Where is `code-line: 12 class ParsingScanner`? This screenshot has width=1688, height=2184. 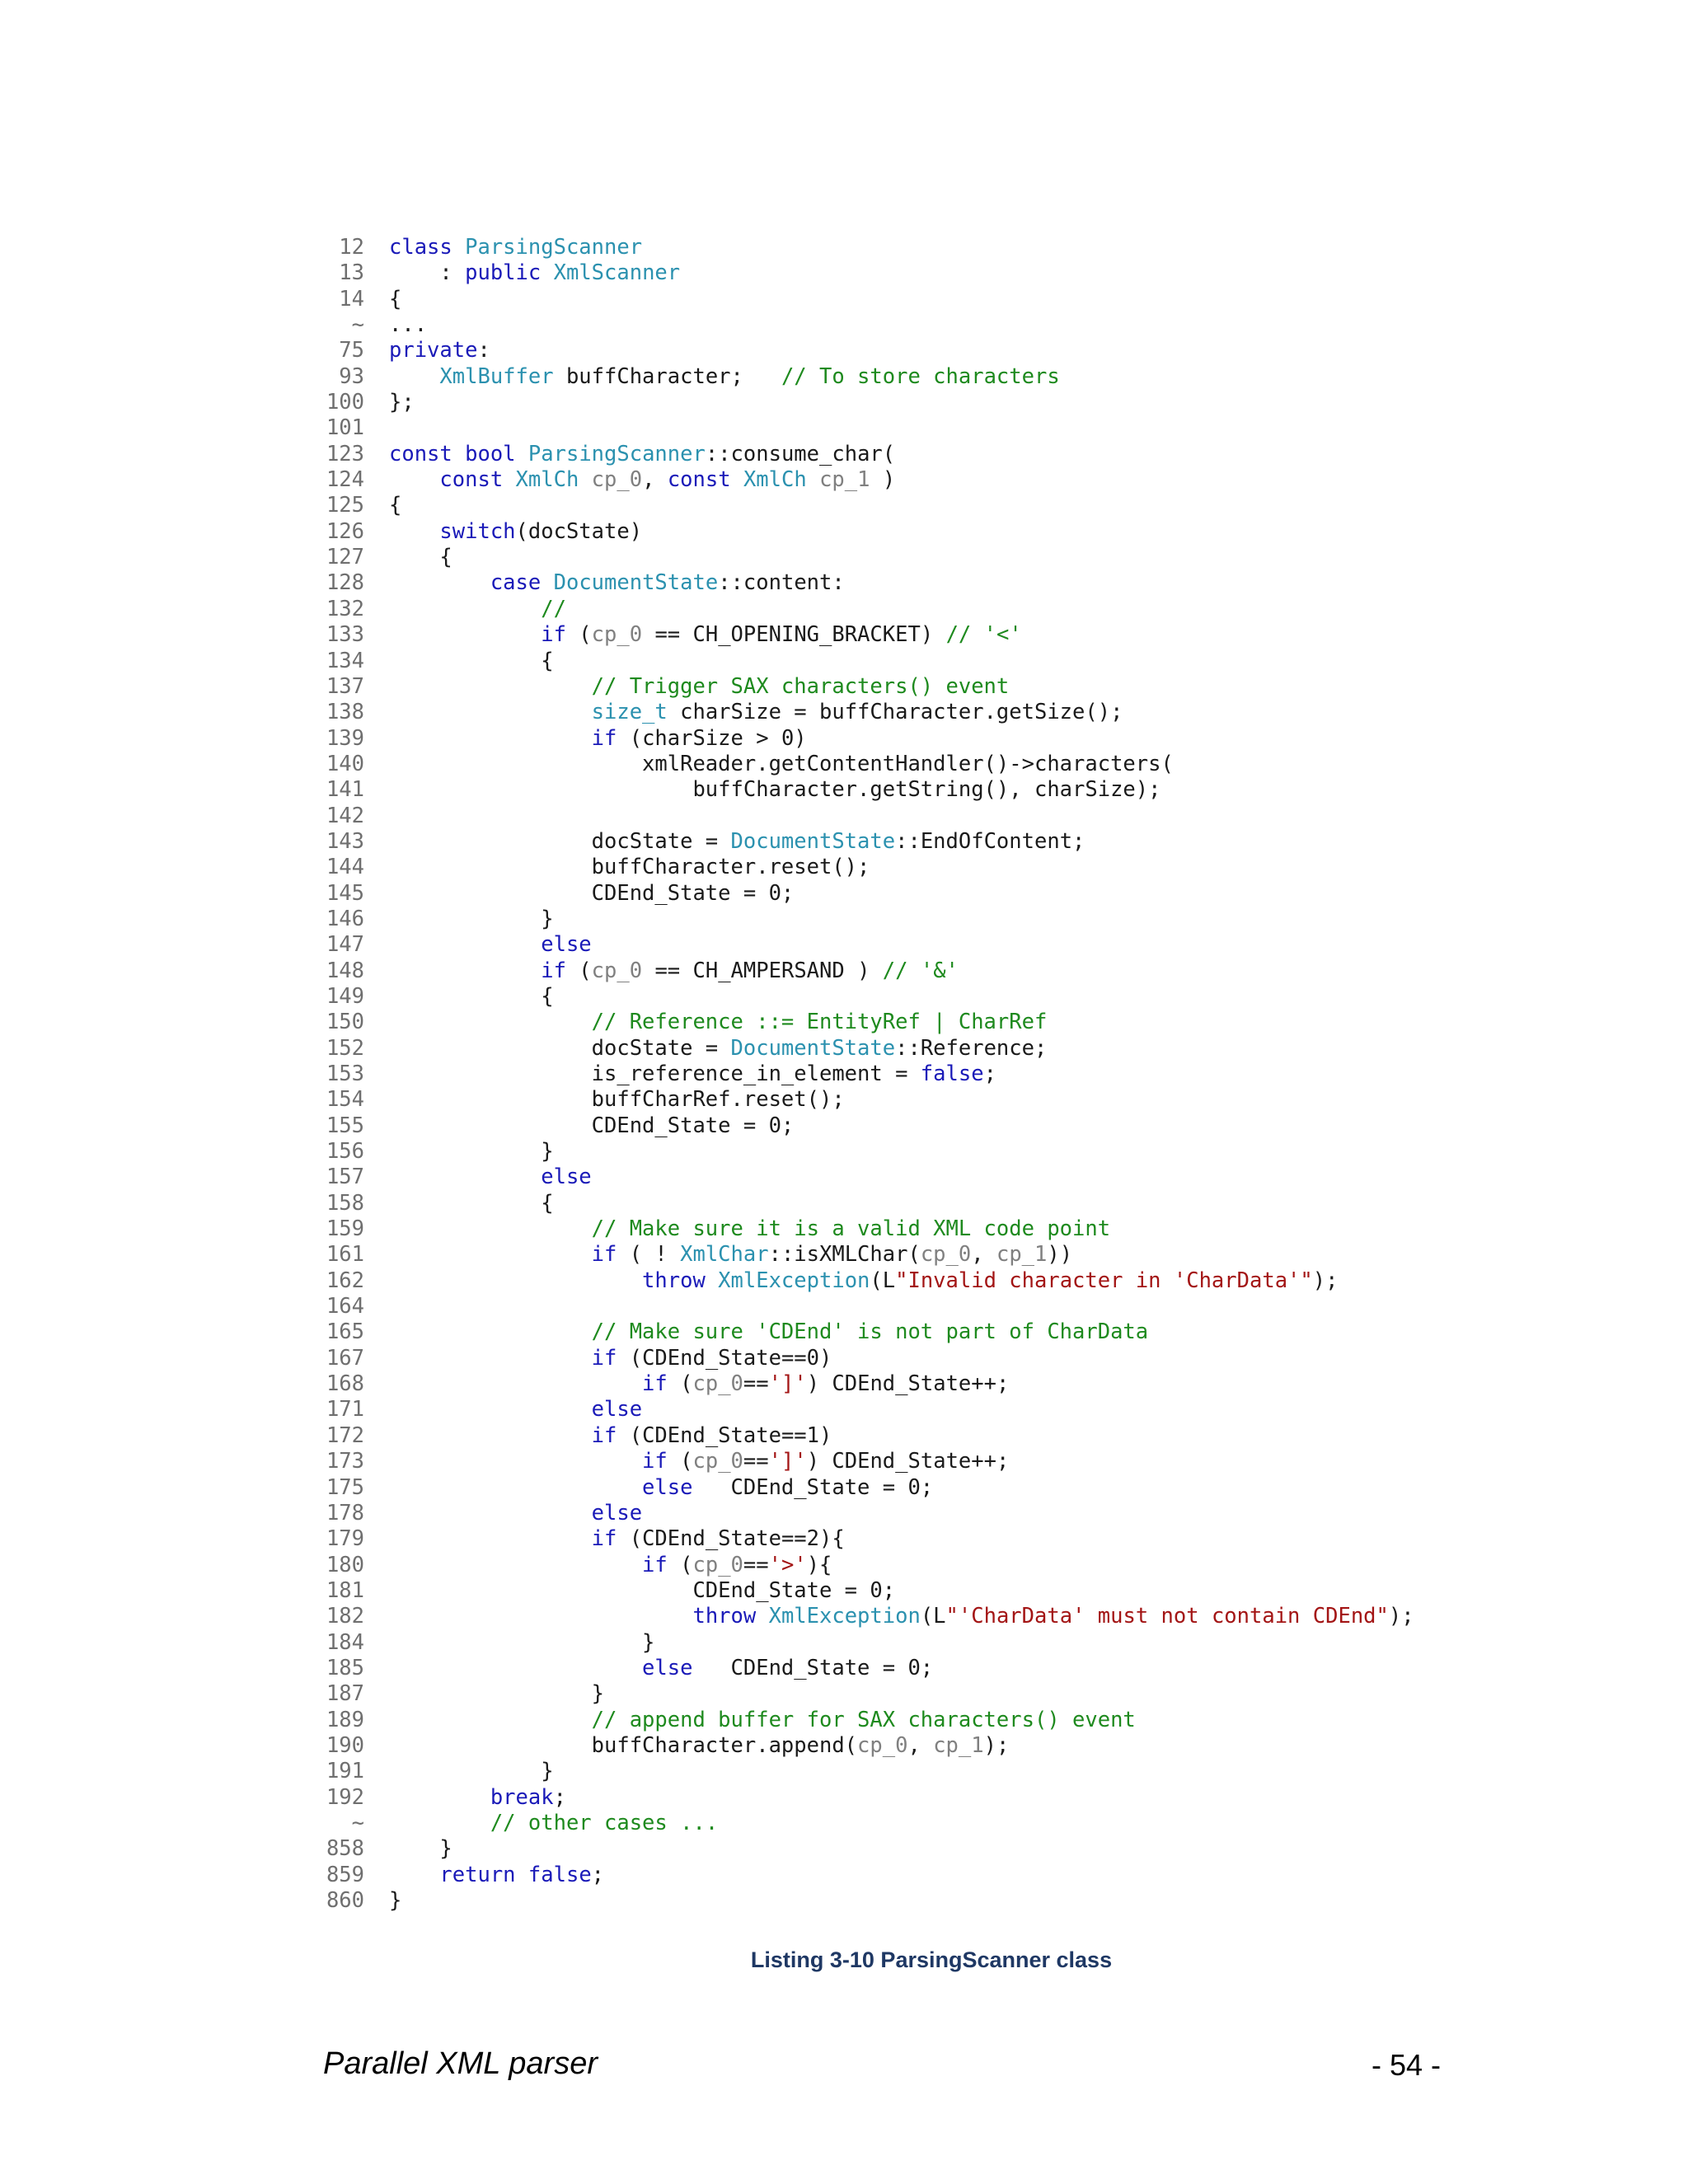
code-line: 12 class ParsingScanner is located at coordinates (864, 247).